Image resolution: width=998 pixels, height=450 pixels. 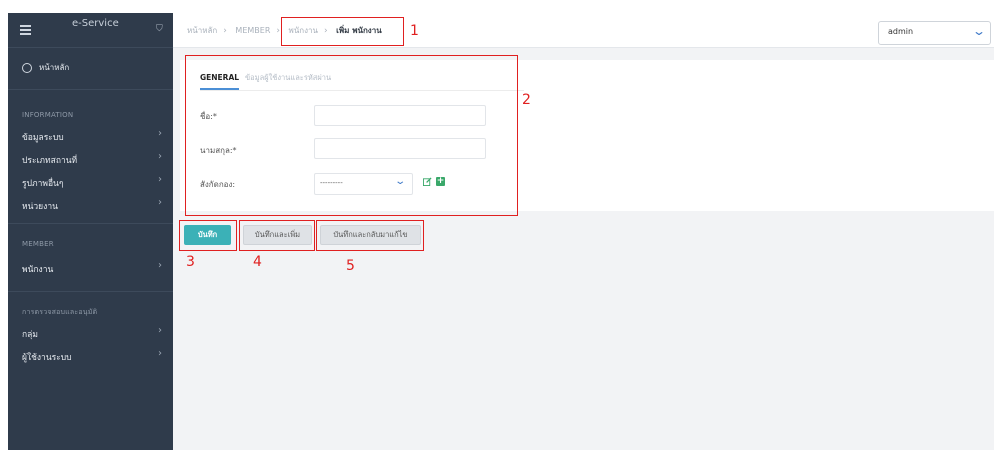 I want to click on sidebar-item-label: พนักงาน, so click(x=38, y=270).